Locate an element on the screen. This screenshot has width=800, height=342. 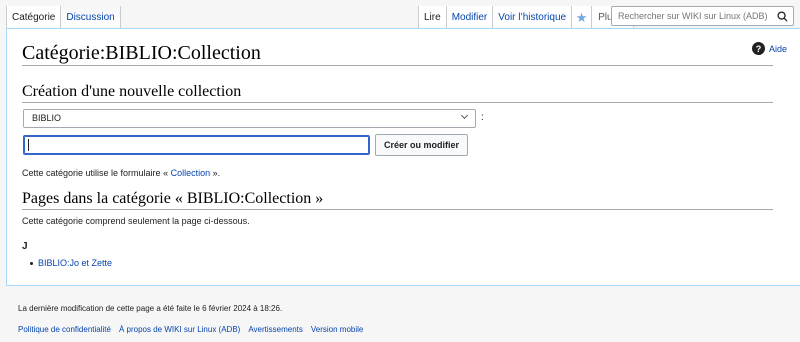
help-label: Aide is located at coordinates (778, 49).